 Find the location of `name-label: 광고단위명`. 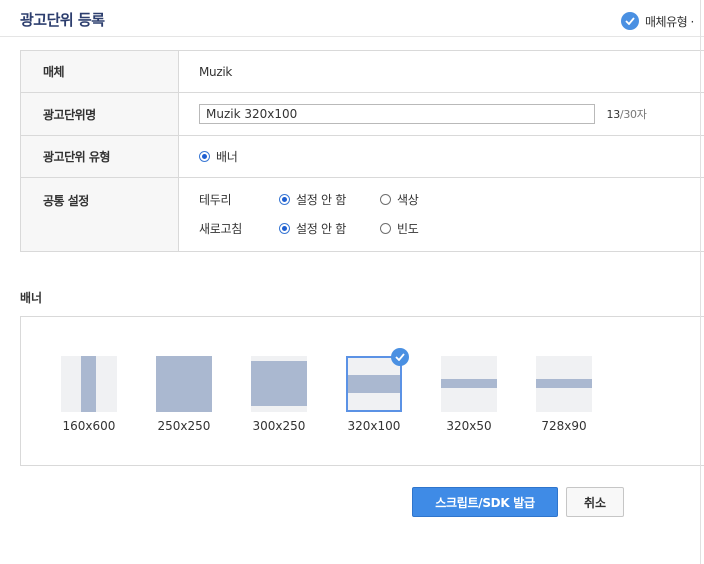

name-label: 광고단위명 is located at coordinates (99, 114).